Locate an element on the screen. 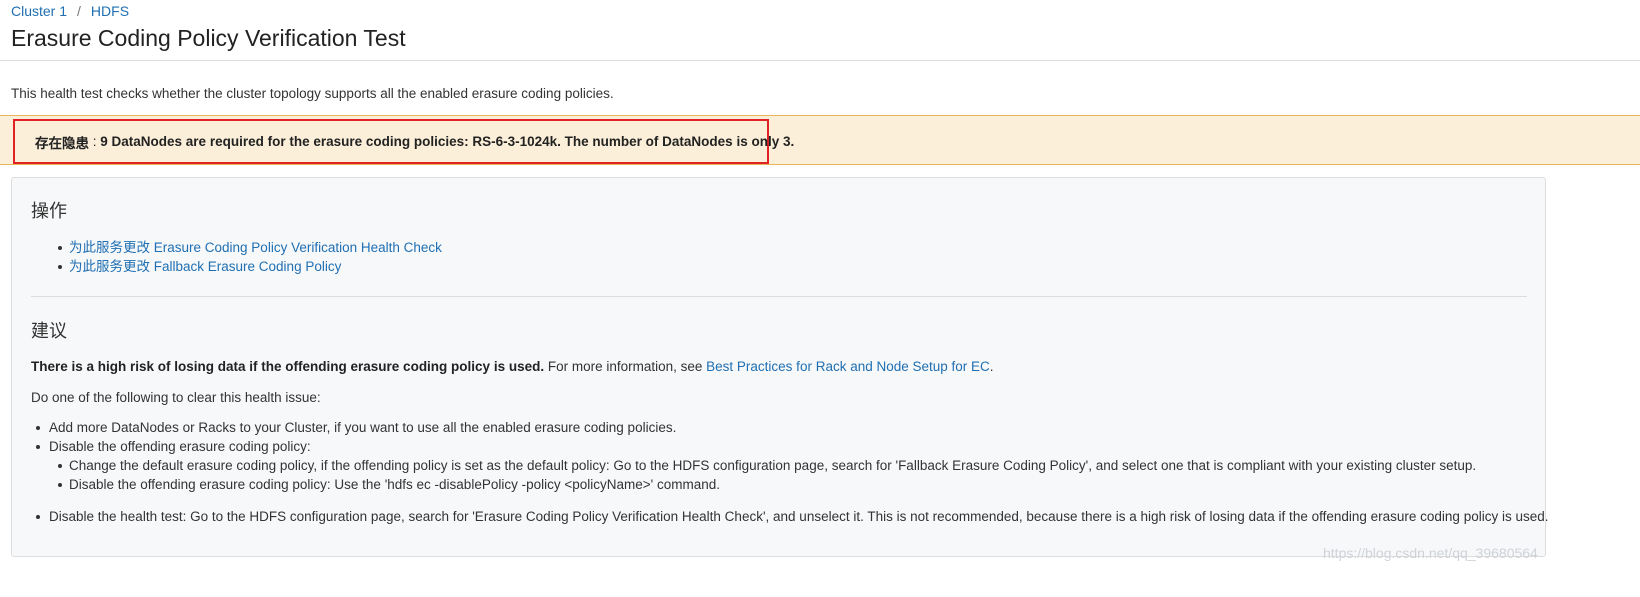 This screenshot has width=1640, height=597. section-divider is located at coordinates (779, 296).